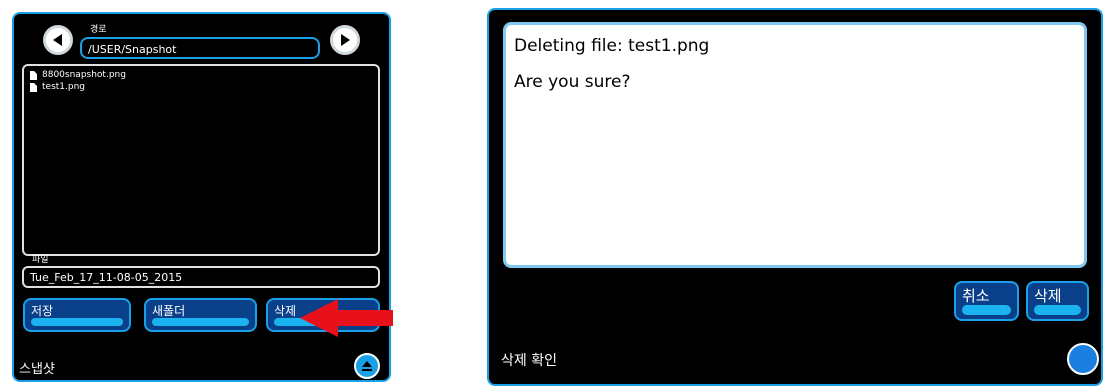  I want to click on cancel-label: 취소, so click(976, 296).